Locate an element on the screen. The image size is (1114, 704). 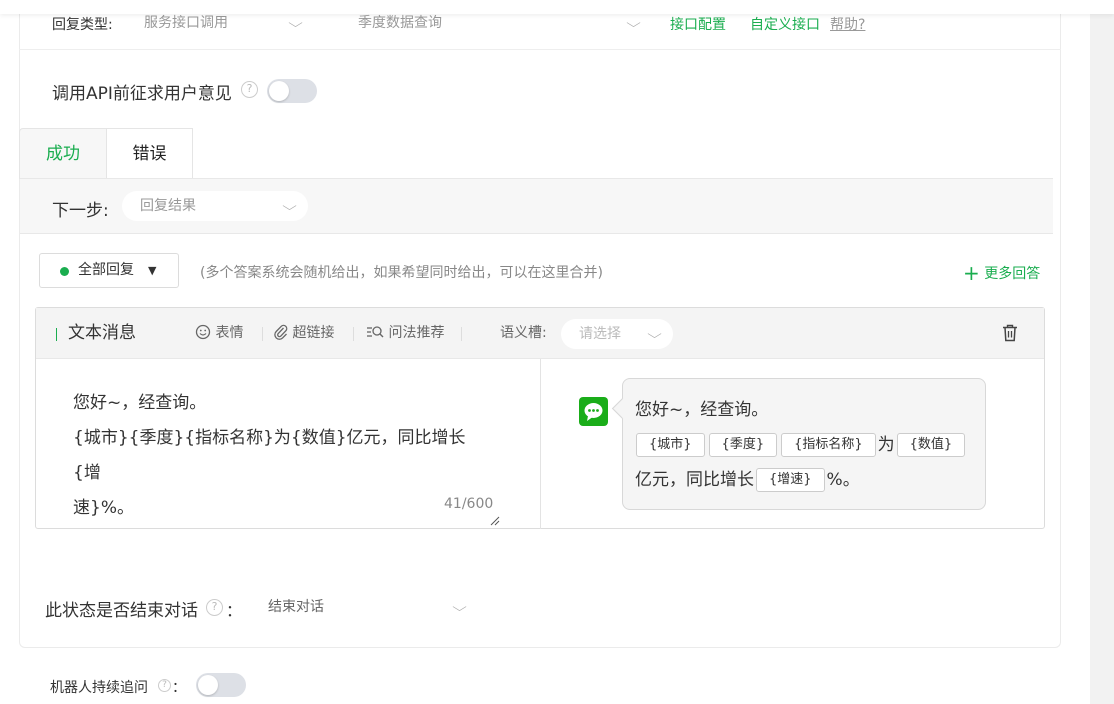
end-state-colon: ： is located at coordinates (234, 610).